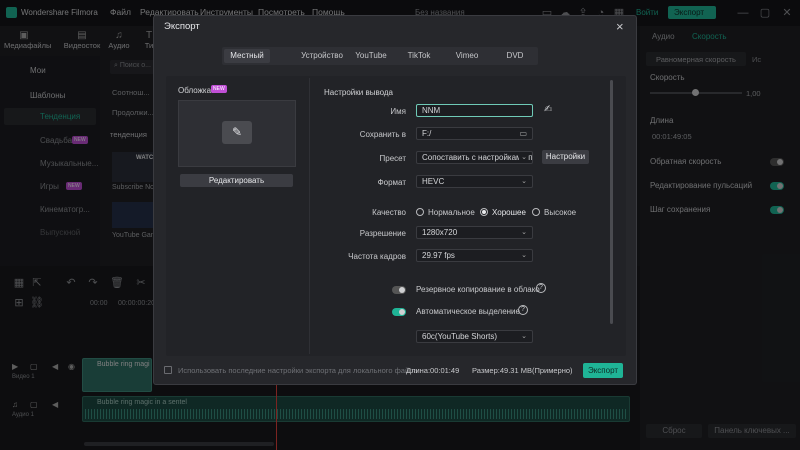 This screenshot has height=450, width=800. Describe the element at coordinates (474, 181) in the screenshot. I see `format-select: HEVC ⌄` at that location.